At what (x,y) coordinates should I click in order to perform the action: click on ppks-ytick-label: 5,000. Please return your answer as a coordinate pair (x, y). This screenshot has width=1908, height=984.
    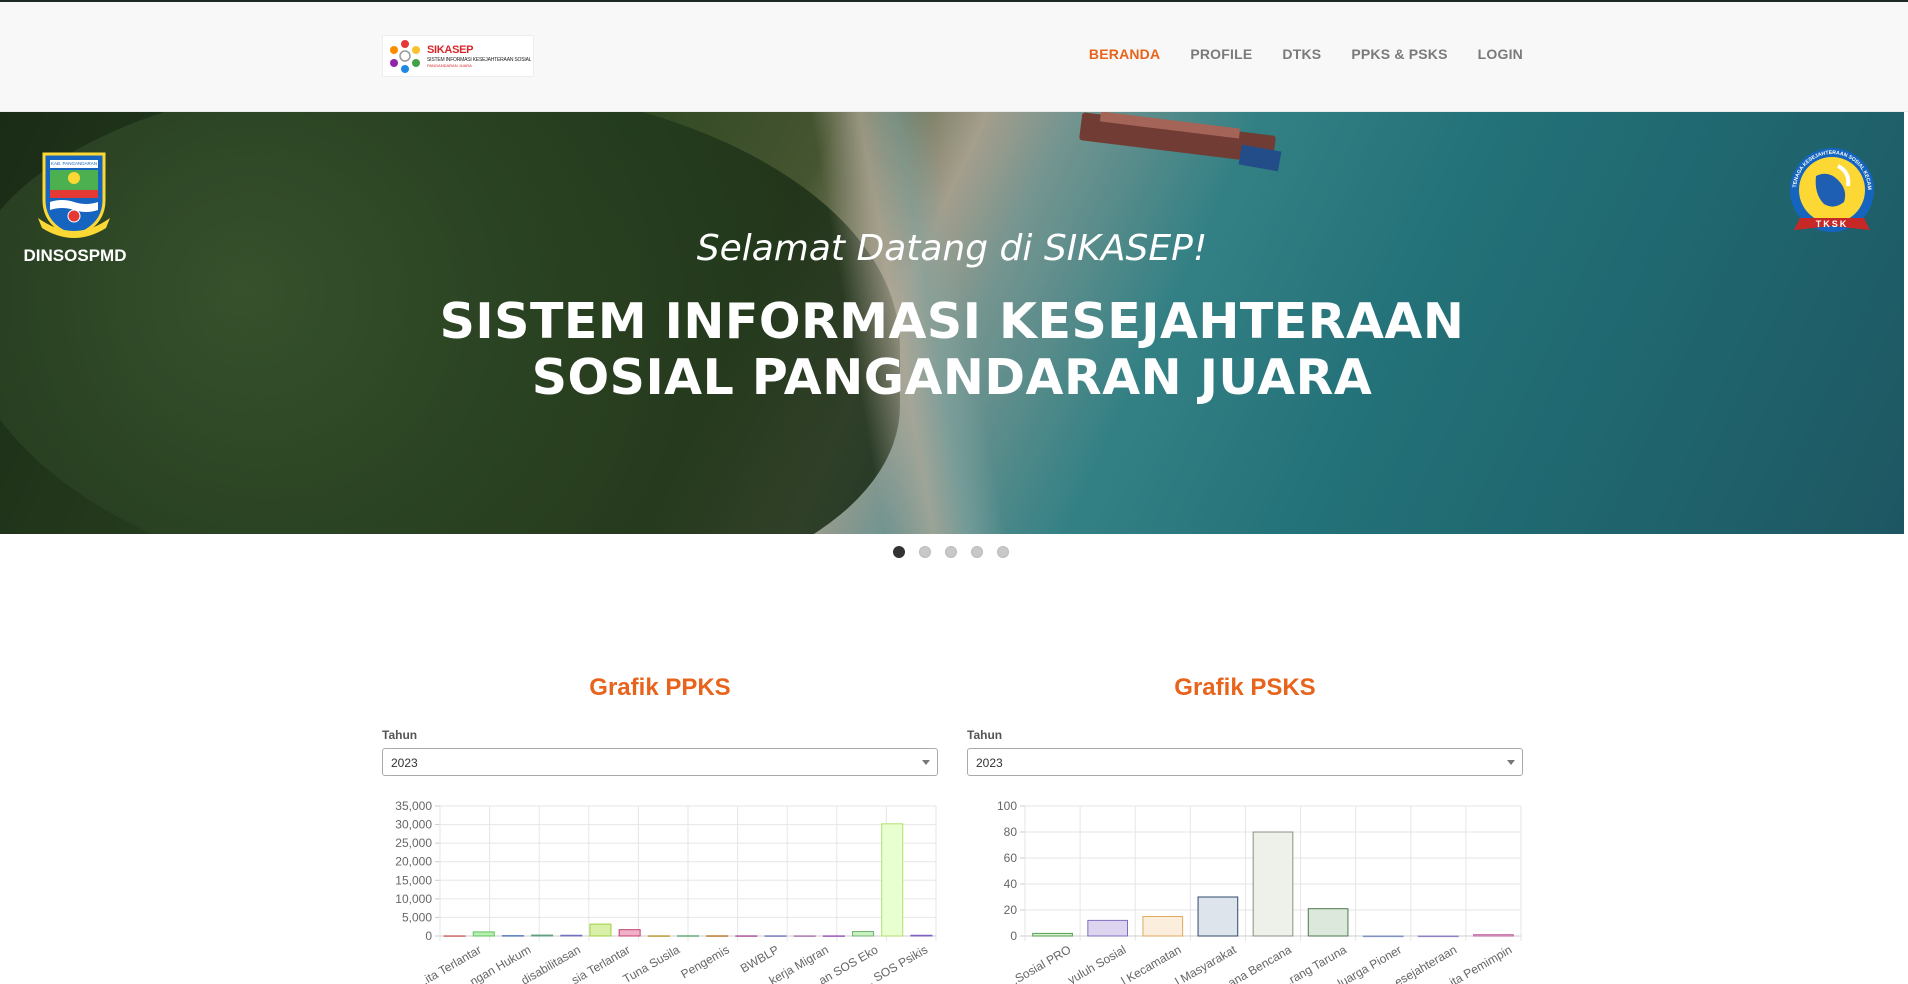
    Looking at the image, I should click on (417, 917).